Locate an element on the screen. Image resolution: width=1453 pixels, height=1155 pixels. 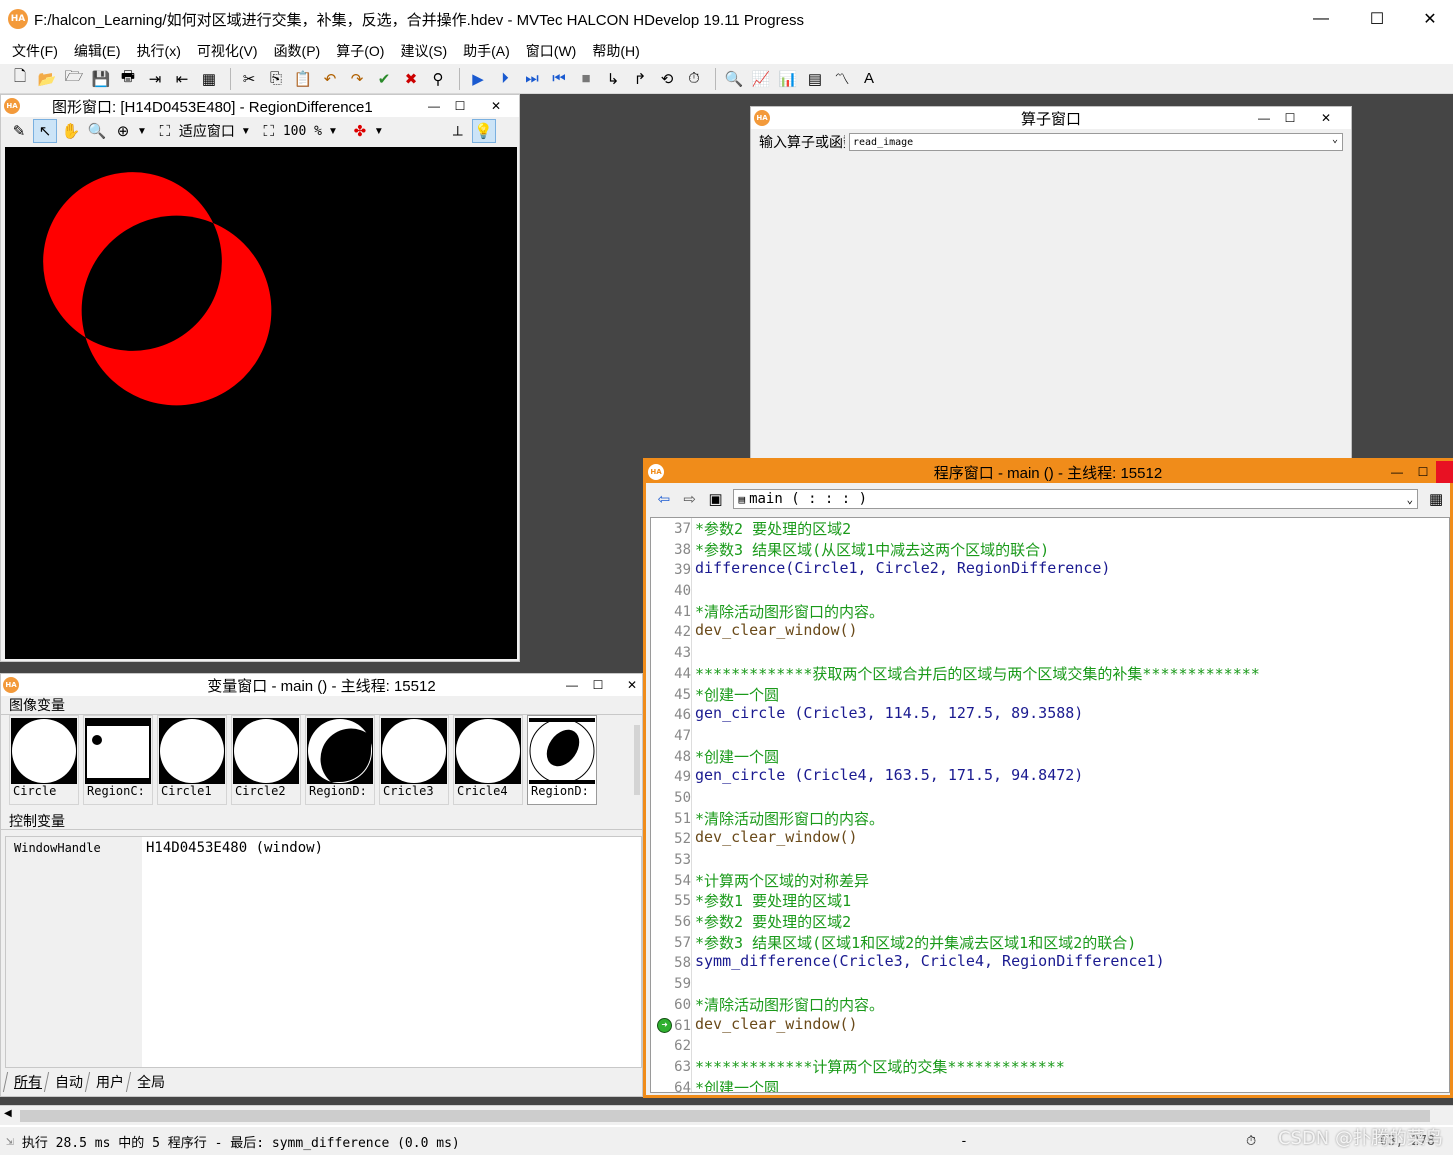
chevron-down-icon: ⌄ is located at coordinates (1335, 139).